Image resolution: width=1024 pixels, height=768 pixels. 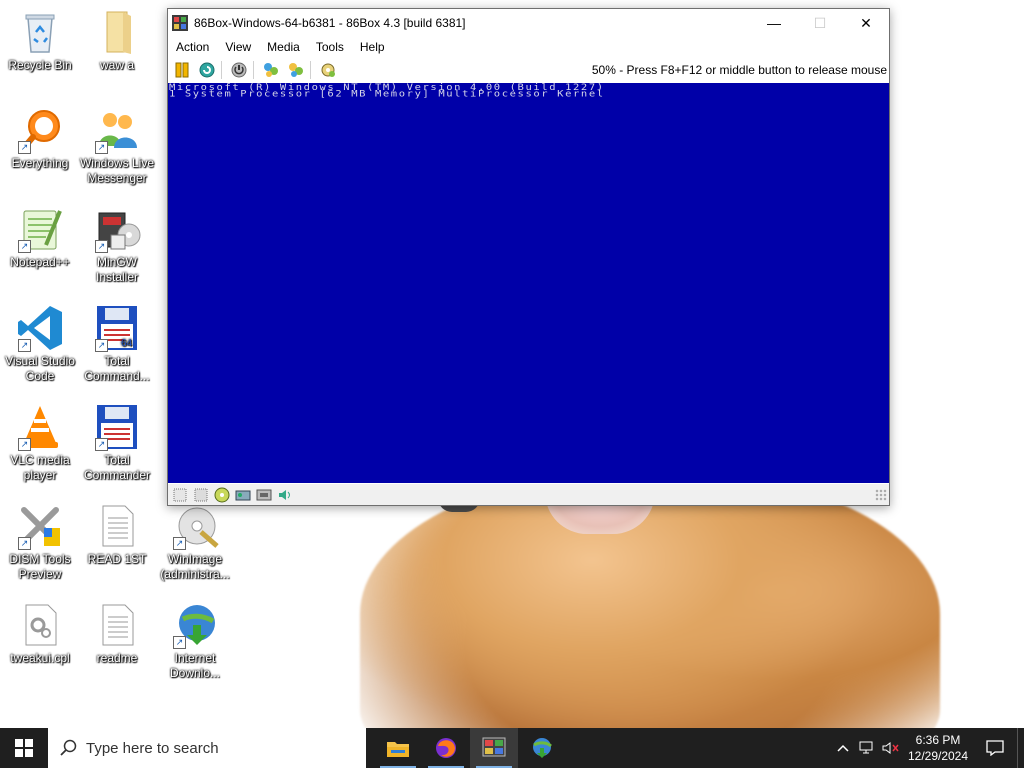 I want to click on menu-help: Help, so click(x=372, y=47).